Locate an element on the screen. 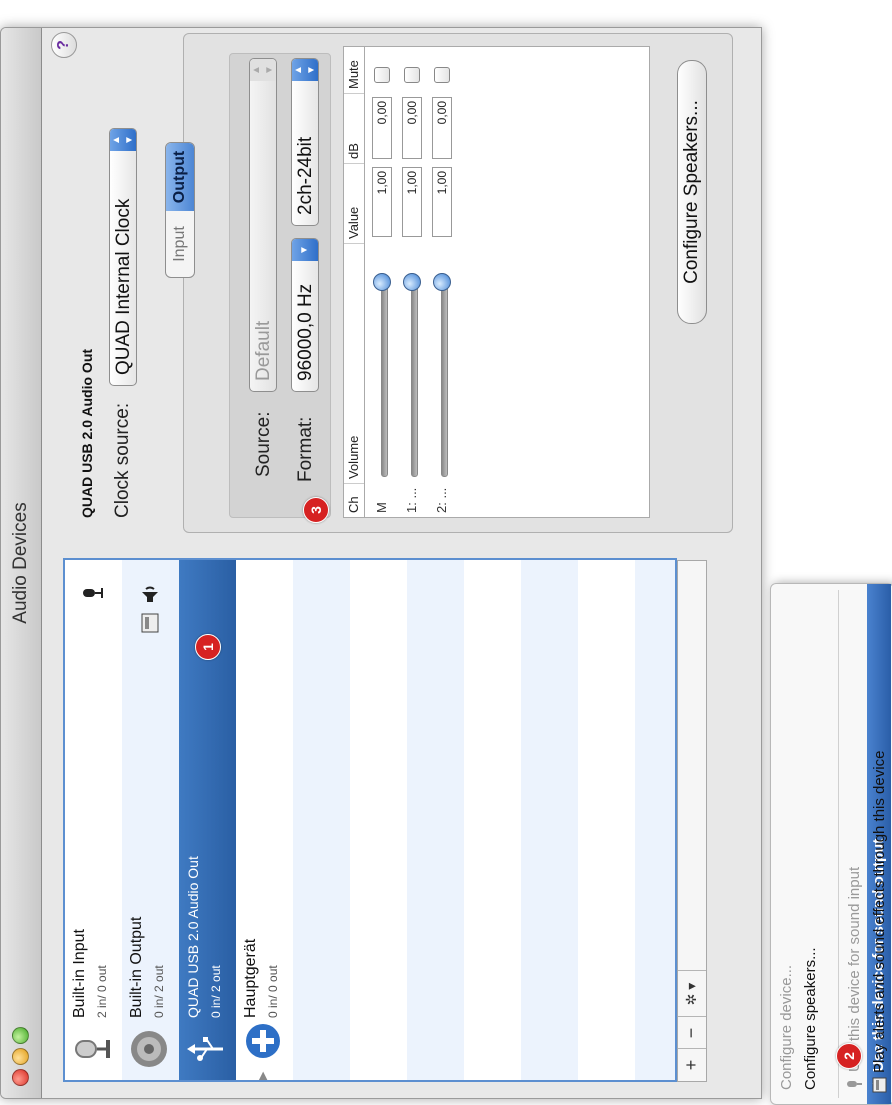 The height and width of the screenshot is (1105, 892). title-bar: Audio Devices is located at coordinates (21, 563).